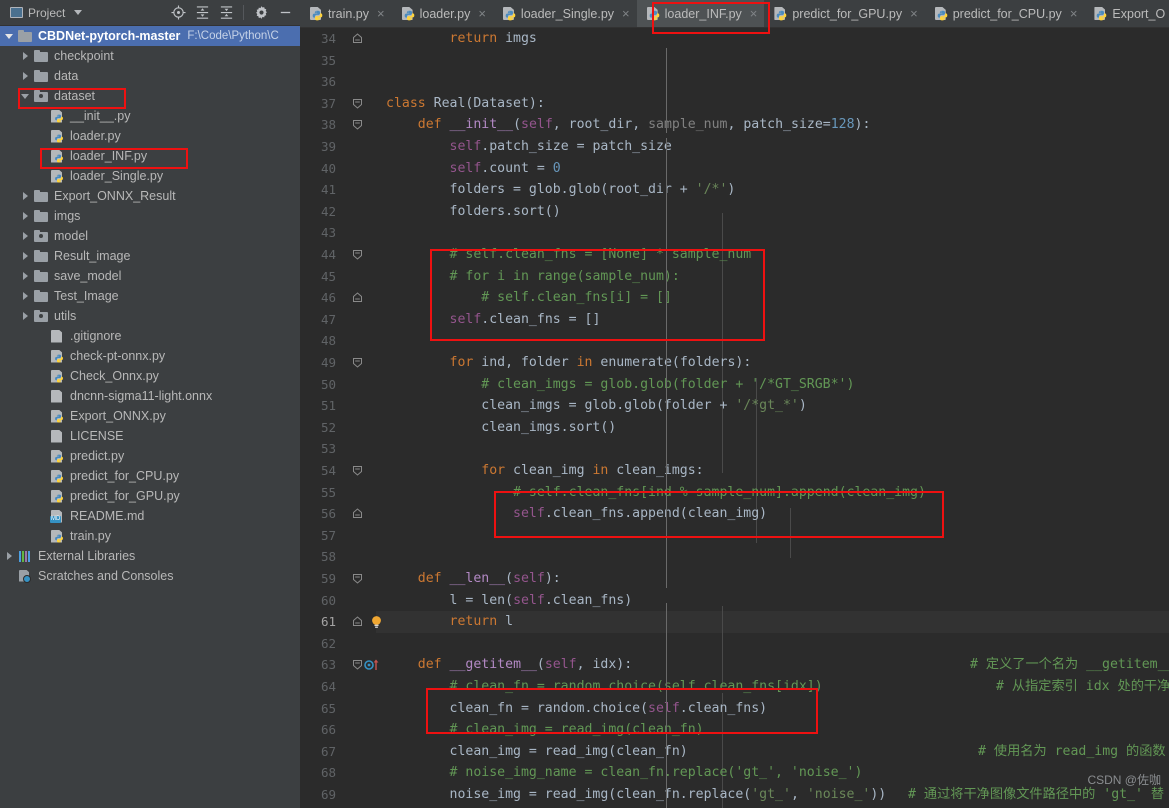  Describe the element at coordinates (734, 39) in the screenshot. I see `code-line: 34 return imgs` at that location.